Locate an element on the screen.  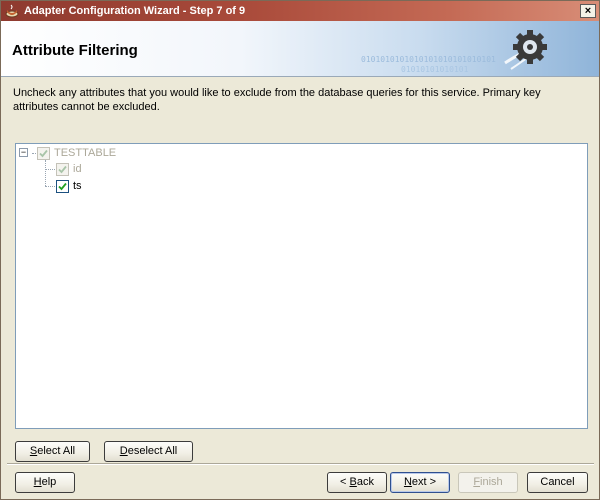
id-checkbox is located at coordinates (62, 169).